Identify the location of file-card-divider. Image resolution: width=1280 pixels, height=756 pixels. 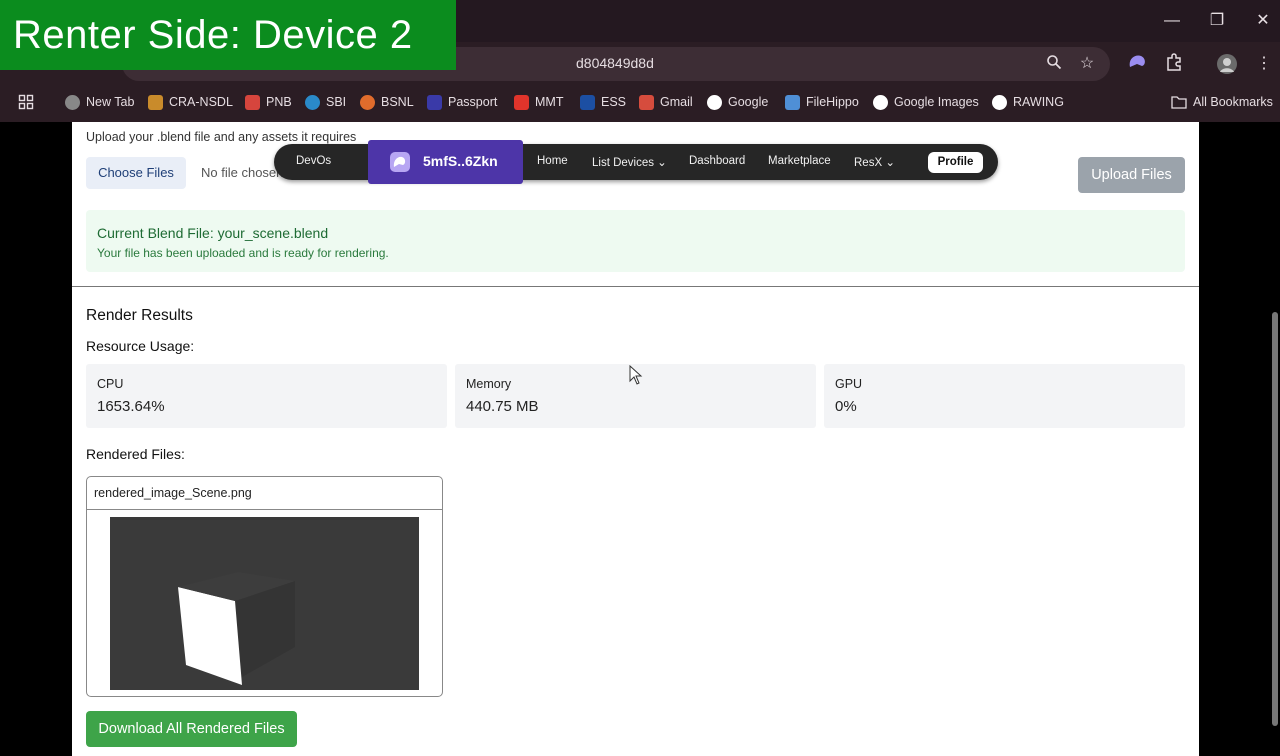
(264, 509).